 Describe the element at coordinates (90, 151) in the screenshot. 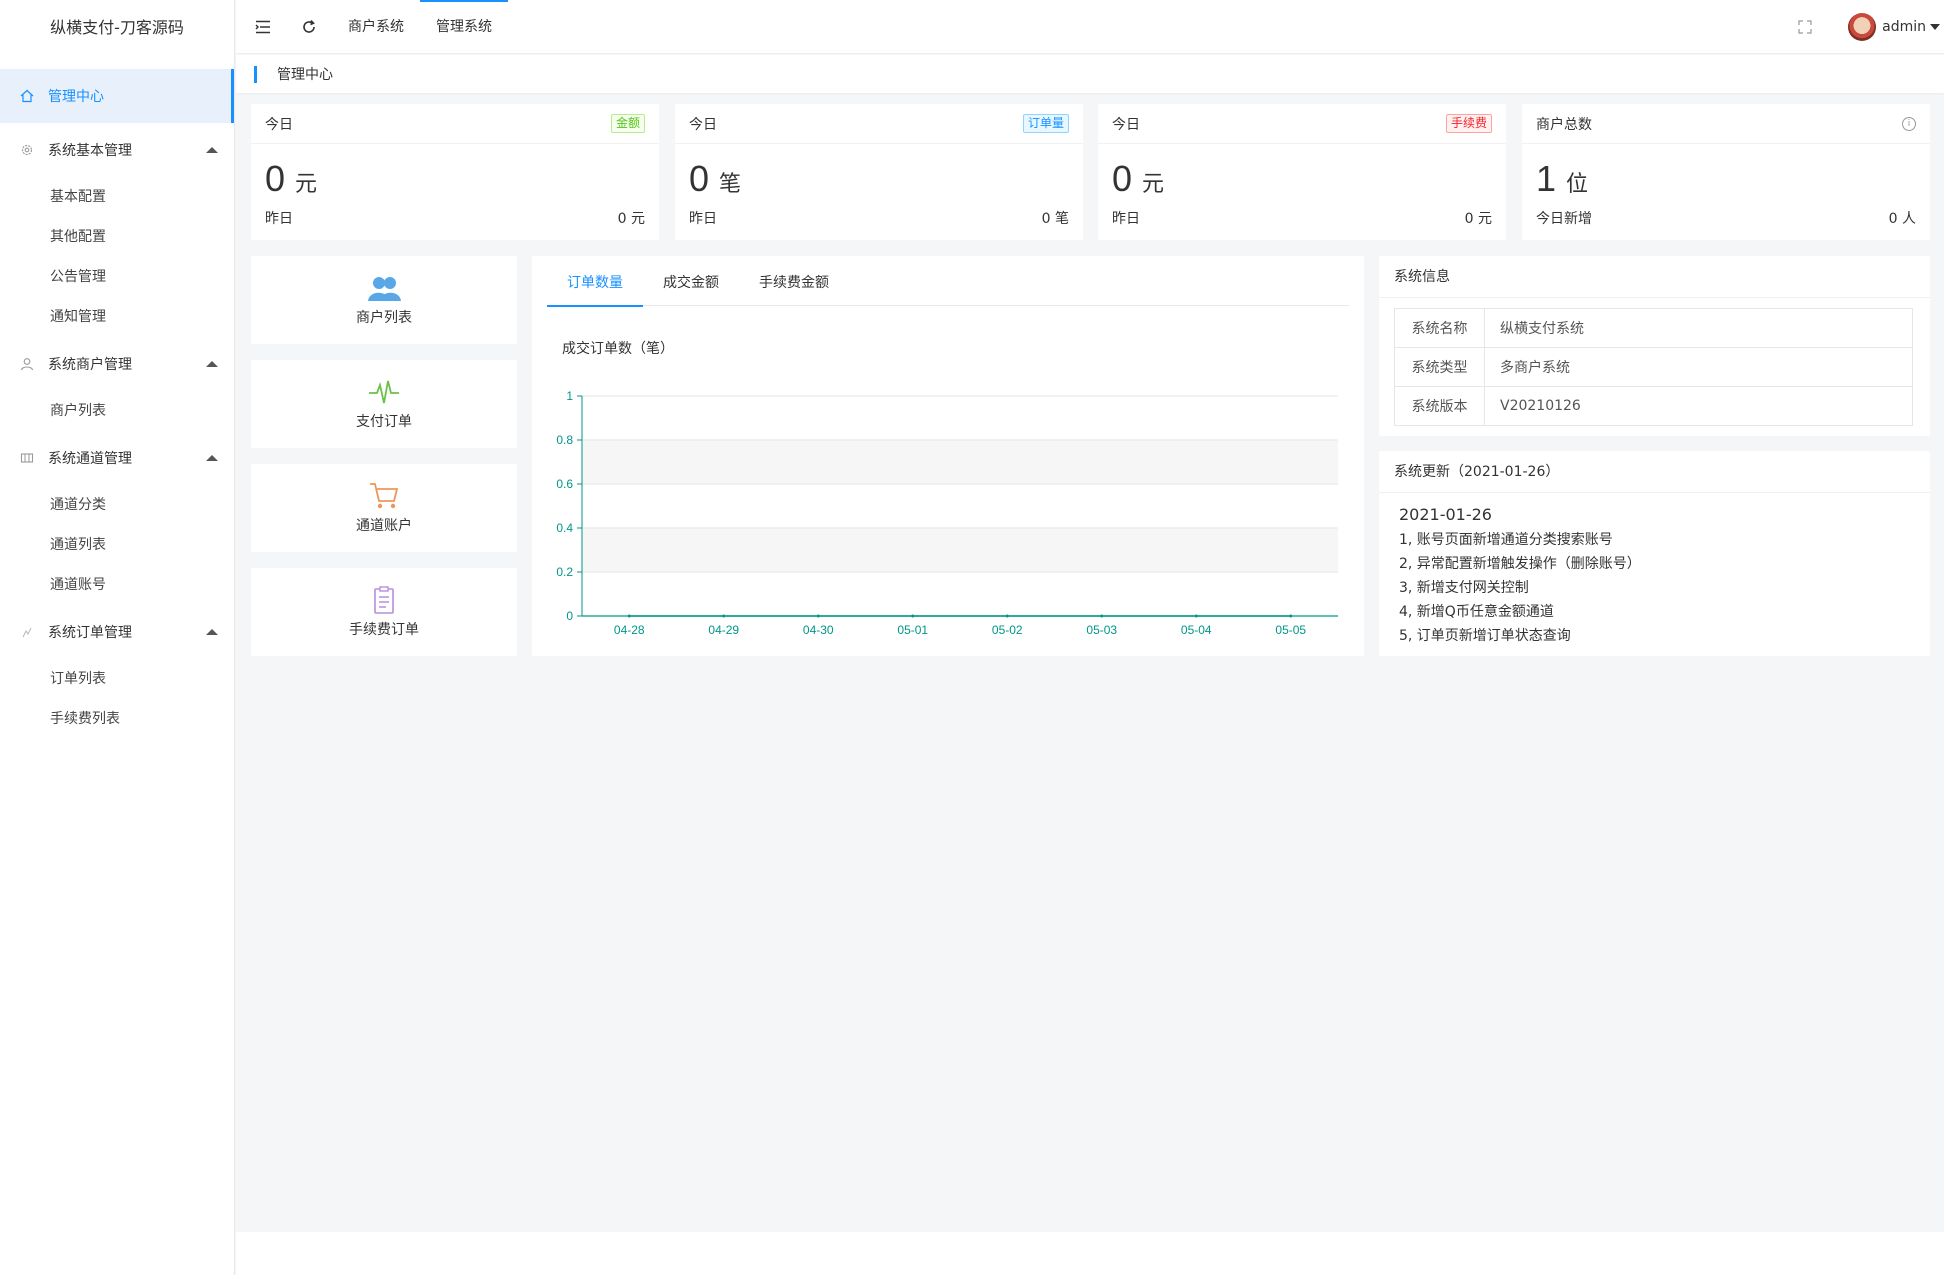

I see `sidebar-group-label: 系统基本管理` at that location.